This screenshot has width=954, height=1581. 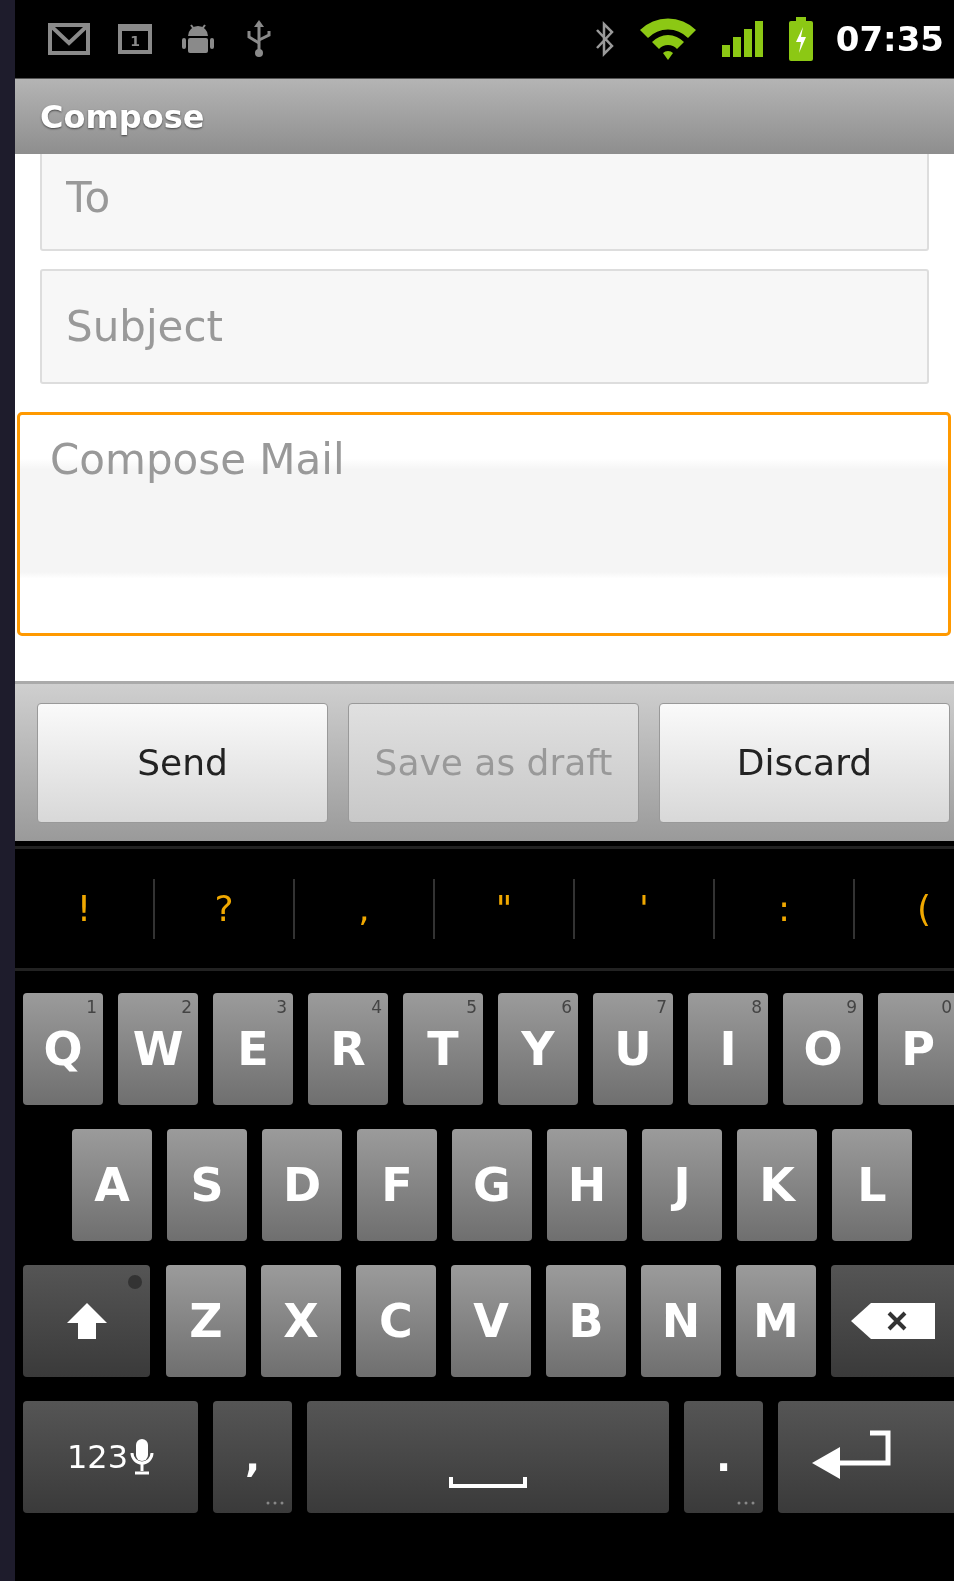 What do you see at coordinates (135, 39) in the screenshot?
I see `calendar-icon: 1` at bounding box center [135, 39].